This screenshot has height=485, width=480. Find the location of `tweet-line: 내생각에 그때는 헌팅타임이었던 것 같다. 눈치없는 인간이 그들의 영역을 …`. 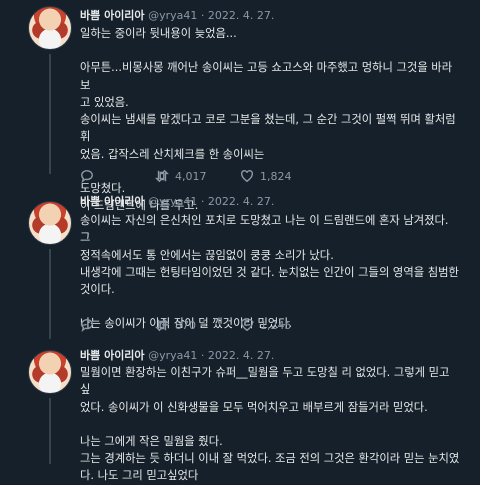

tweet-line: 내생각에 그때는 헌팅타임이었던 것 같다. 눈치없는 인간이 그들의 영역을 … is located at coordinates (269, 272).